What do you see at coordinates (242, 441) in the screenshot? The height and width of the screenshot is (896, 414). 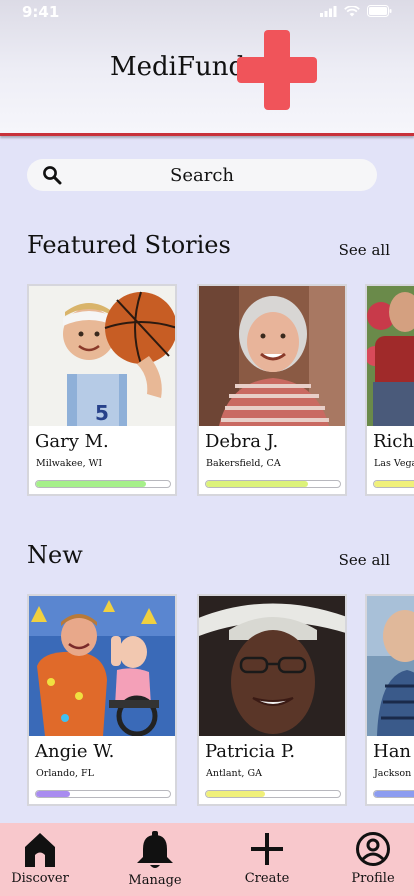 I see `story-name: Debra J.` at bounding box center [242, 441].